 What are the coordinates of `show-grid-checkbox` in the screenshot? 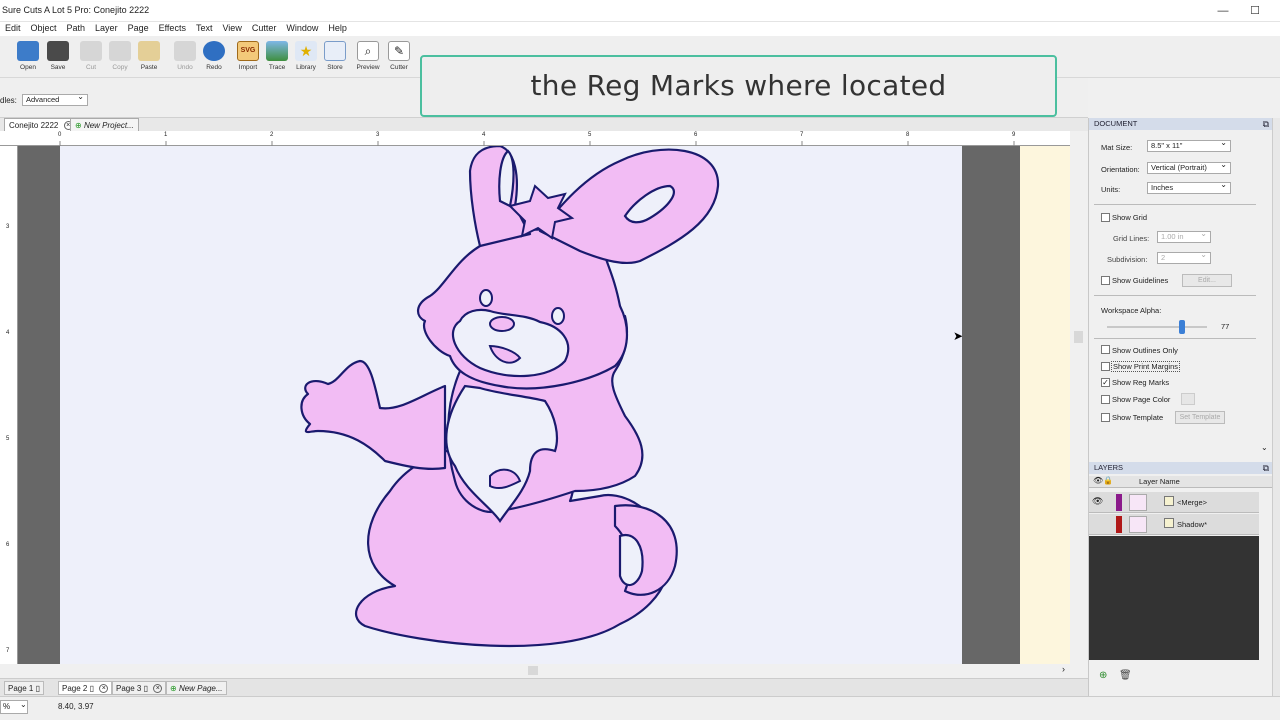 It's located at (1105, 217).